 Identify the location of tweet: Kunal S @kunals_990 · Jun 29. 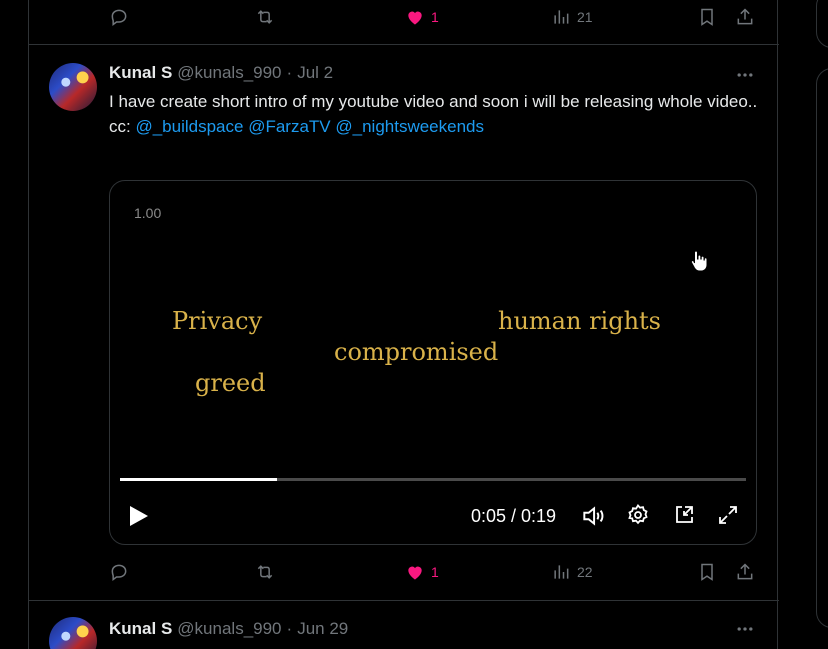
(404, 625).